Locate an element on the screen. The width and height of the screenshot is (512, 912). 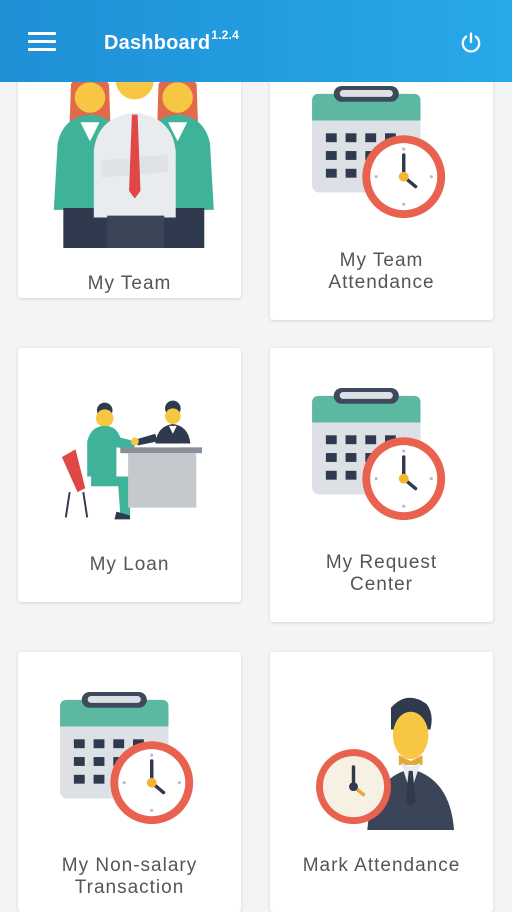
page-title: Dashboard1.2.4 is located at coordinates (171, 41).